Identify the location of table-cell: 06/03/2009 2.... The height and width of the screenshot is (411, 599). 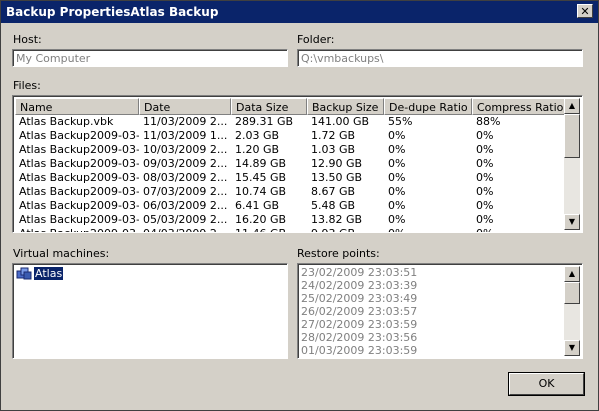
(185, 205).